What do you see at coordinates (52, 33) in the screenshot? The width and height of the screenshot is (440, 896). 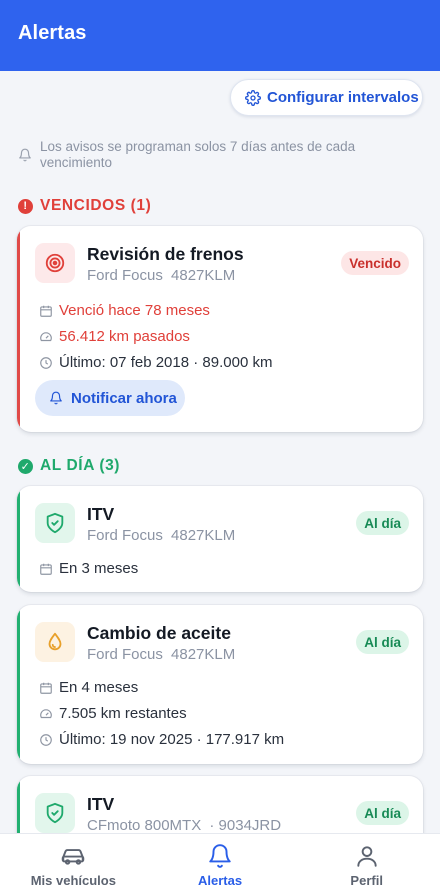 I see `page-title: Alertas` at bounding box center [52, 33].